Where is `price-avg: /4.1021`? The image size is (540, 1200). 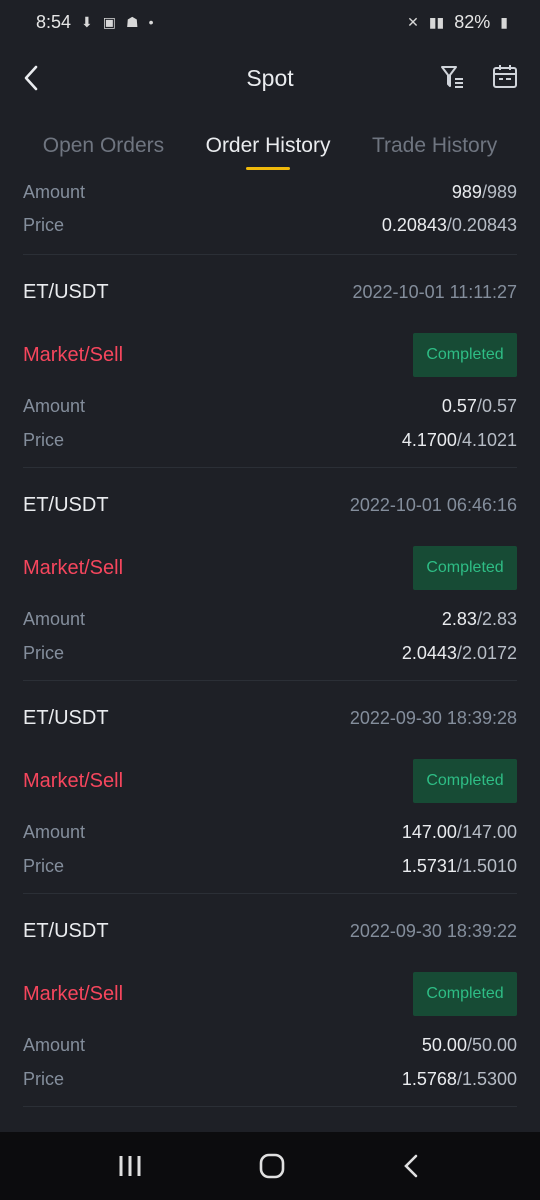
price-avg: /4.1021 is located at coordinates (486, 439).